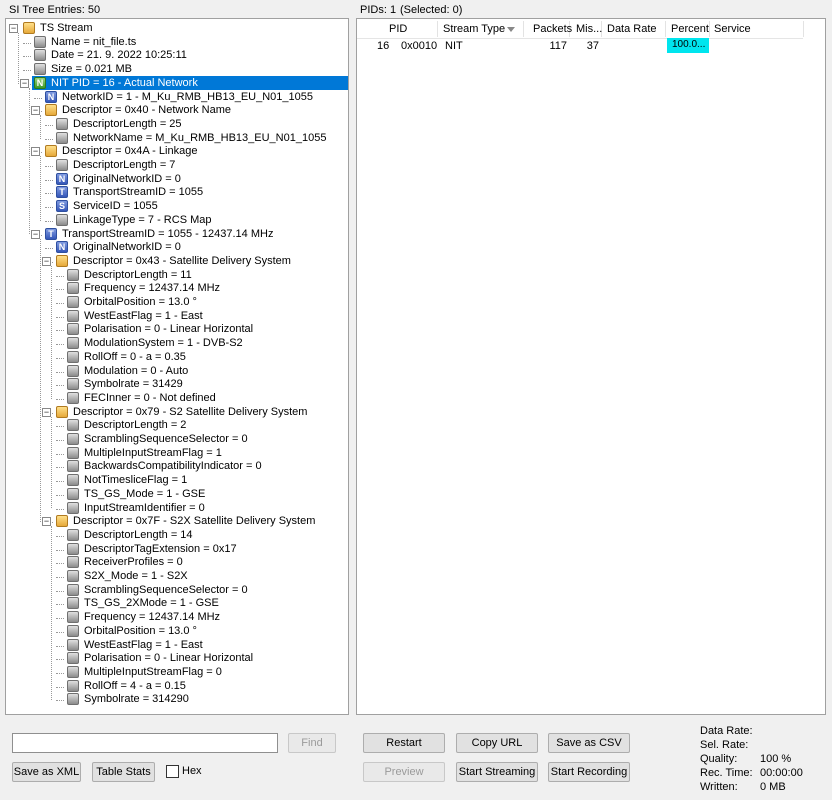 This screenshot has width=832, height=800. I want to click on find-button: Find, so click(312, 743).